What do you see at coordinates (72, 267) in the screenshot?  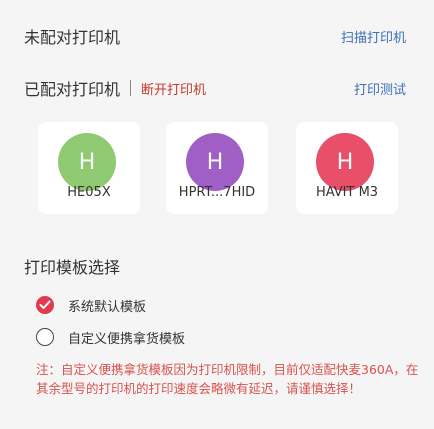 I see `template-section-title: 打印模板选择` at bounding box center [72, 267].